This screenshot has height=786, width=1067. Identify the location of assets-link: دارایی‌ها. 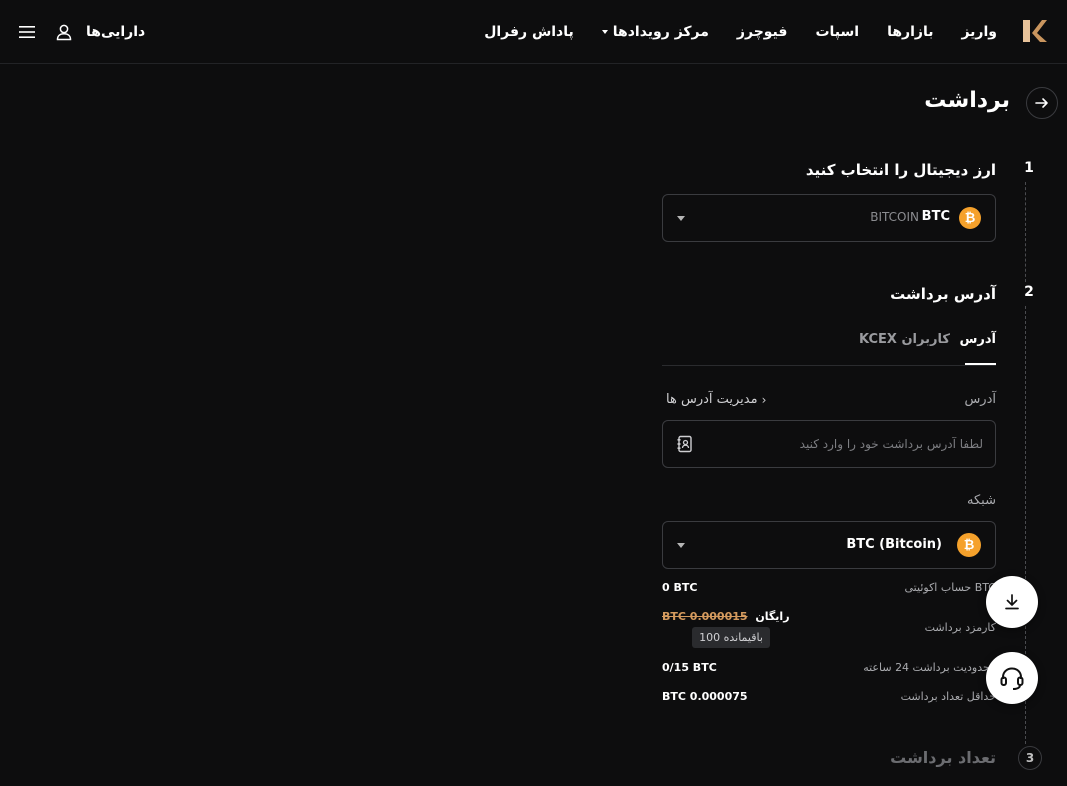
(115, 32).